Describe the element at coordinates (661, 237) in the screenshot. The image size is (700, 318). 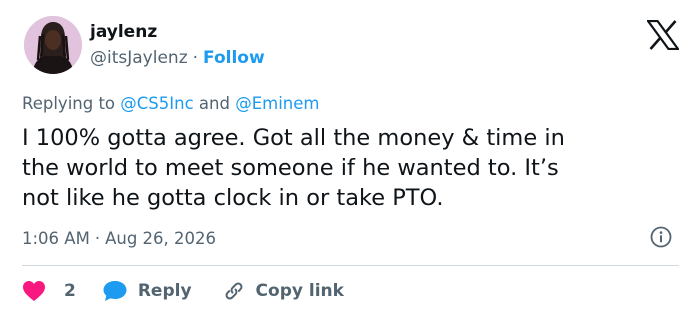
I see `info-icon` at that location.